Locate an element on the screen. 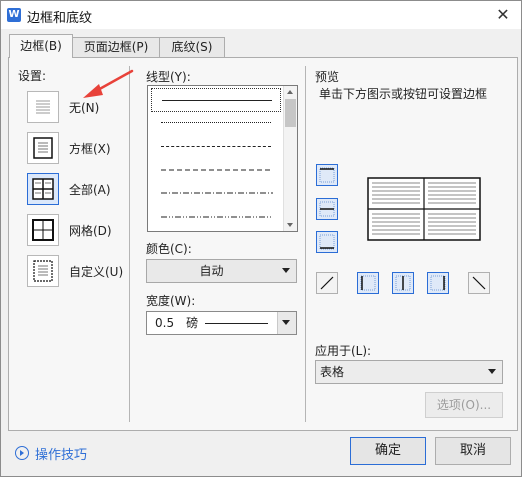 This screenshot has width=522, height=478. tips-icon is located at coordinates (22, 453).